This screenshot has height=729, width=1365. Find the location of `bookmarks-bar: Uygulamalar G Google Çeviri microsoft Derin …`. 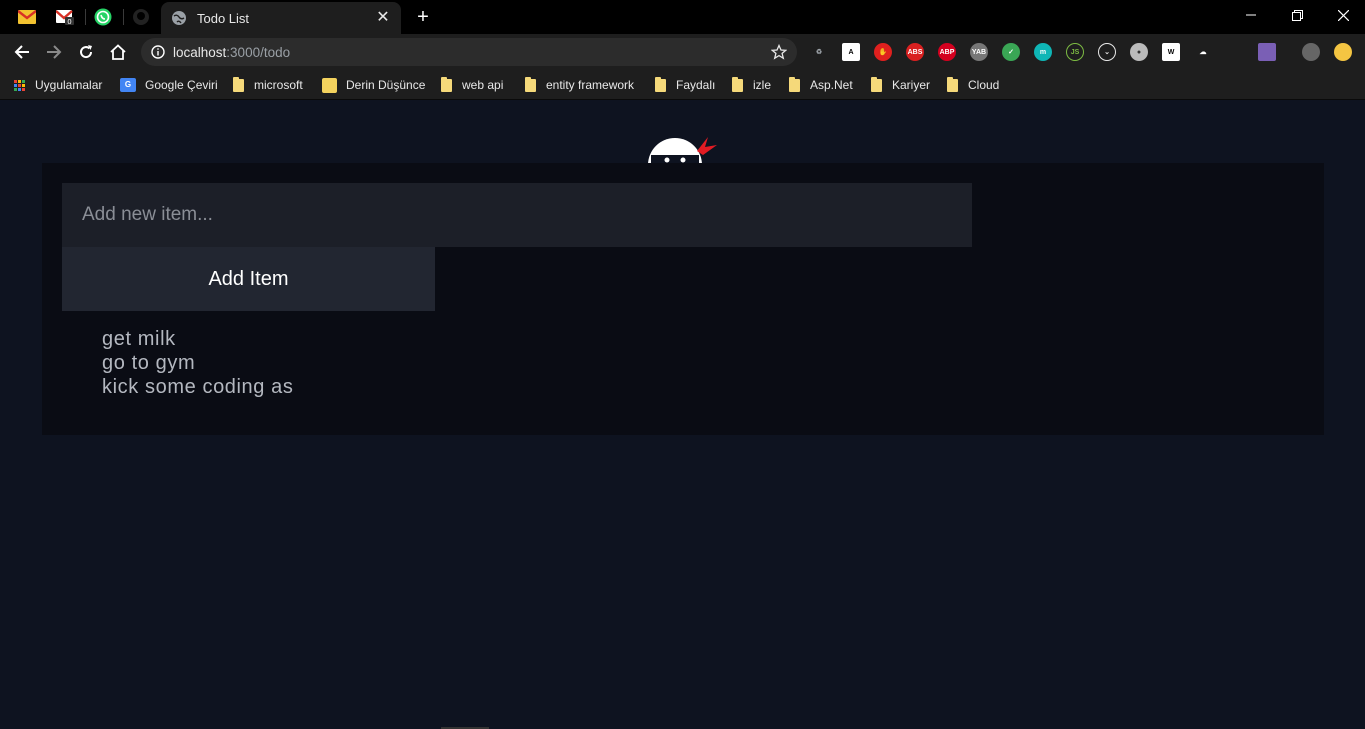

bookmarks-bar: Uygulamalar G Google Çeviri microsoft Derin … is located at coordinates (682, 85).